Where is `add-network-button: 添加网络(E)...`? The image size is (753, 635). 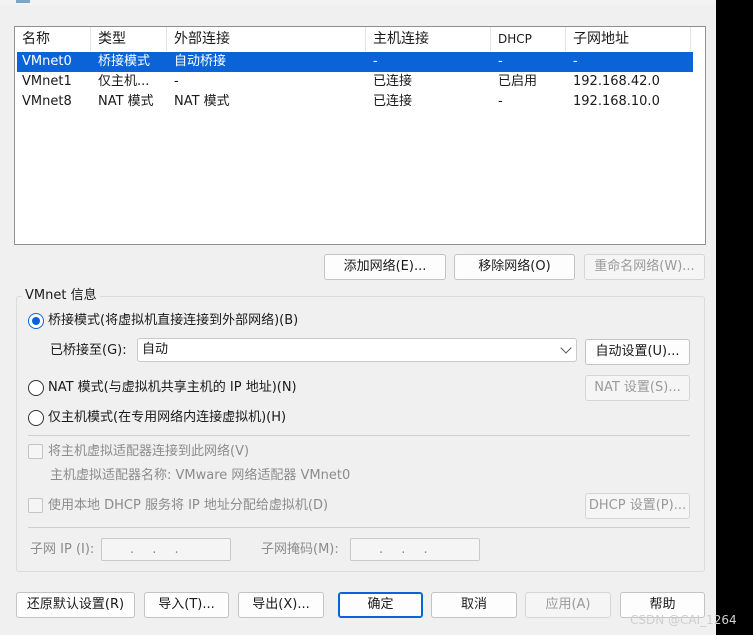 add-network-button: 添加网络(E)... is located at coordinates (385, 267).